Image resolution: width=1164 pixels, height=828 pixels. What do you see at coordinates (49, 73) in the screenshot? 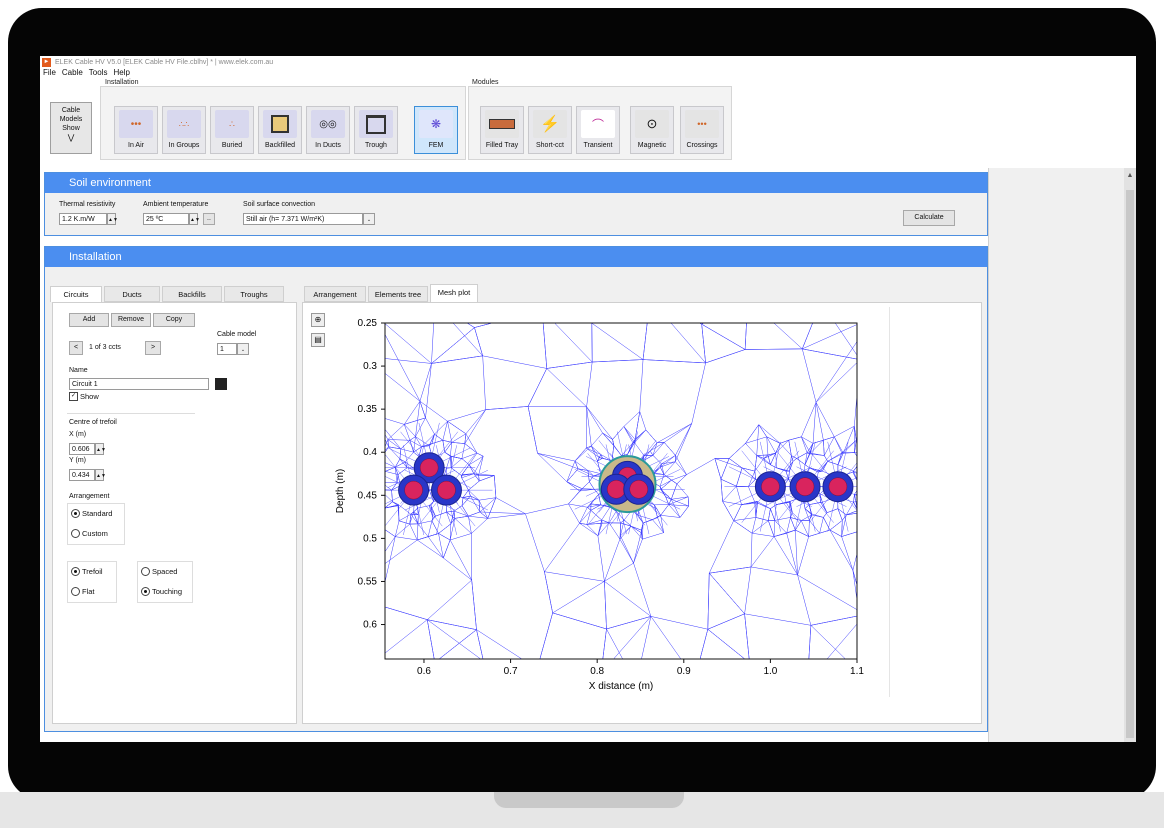
I see `menu-file: File` at bounding box center [49, 73].